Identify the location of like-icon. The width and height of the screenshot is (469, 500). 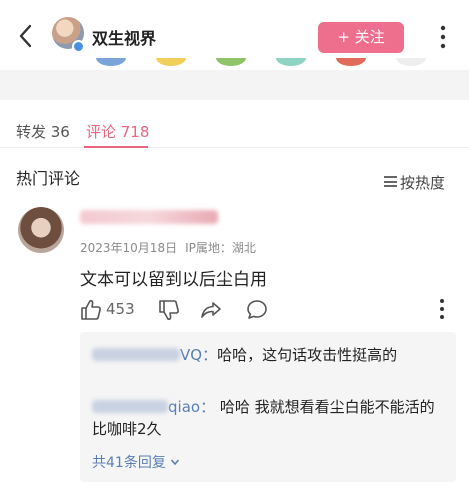
(91, 310).